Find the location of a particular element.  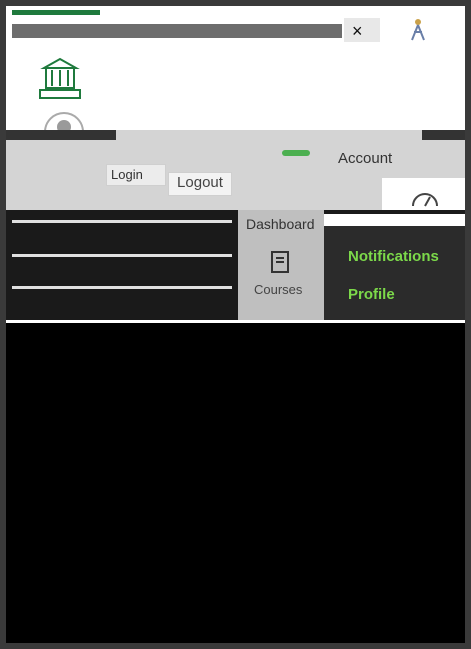

gauge-icon is located at coordinates (425, 198).